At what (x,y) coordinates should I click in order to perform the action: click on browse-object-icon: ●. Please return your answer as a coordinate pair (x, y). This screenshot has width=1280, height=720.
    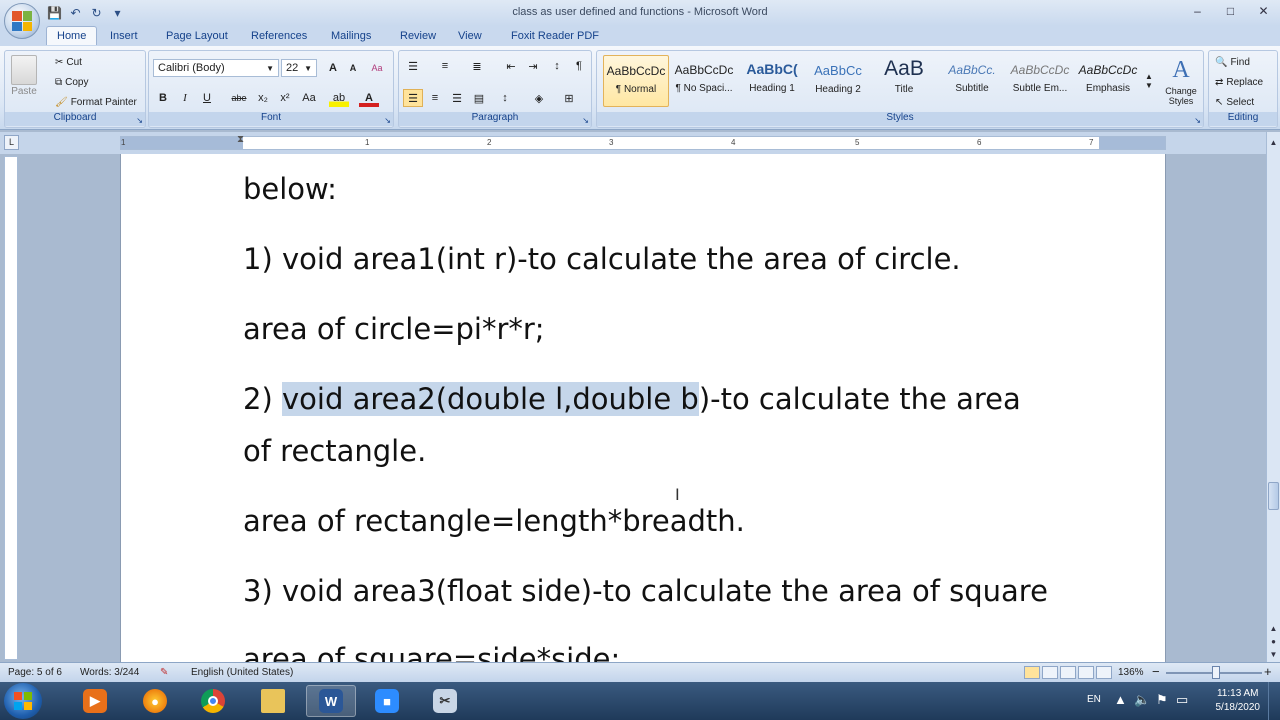
    Looking at the image, I should click on (1273, 641).